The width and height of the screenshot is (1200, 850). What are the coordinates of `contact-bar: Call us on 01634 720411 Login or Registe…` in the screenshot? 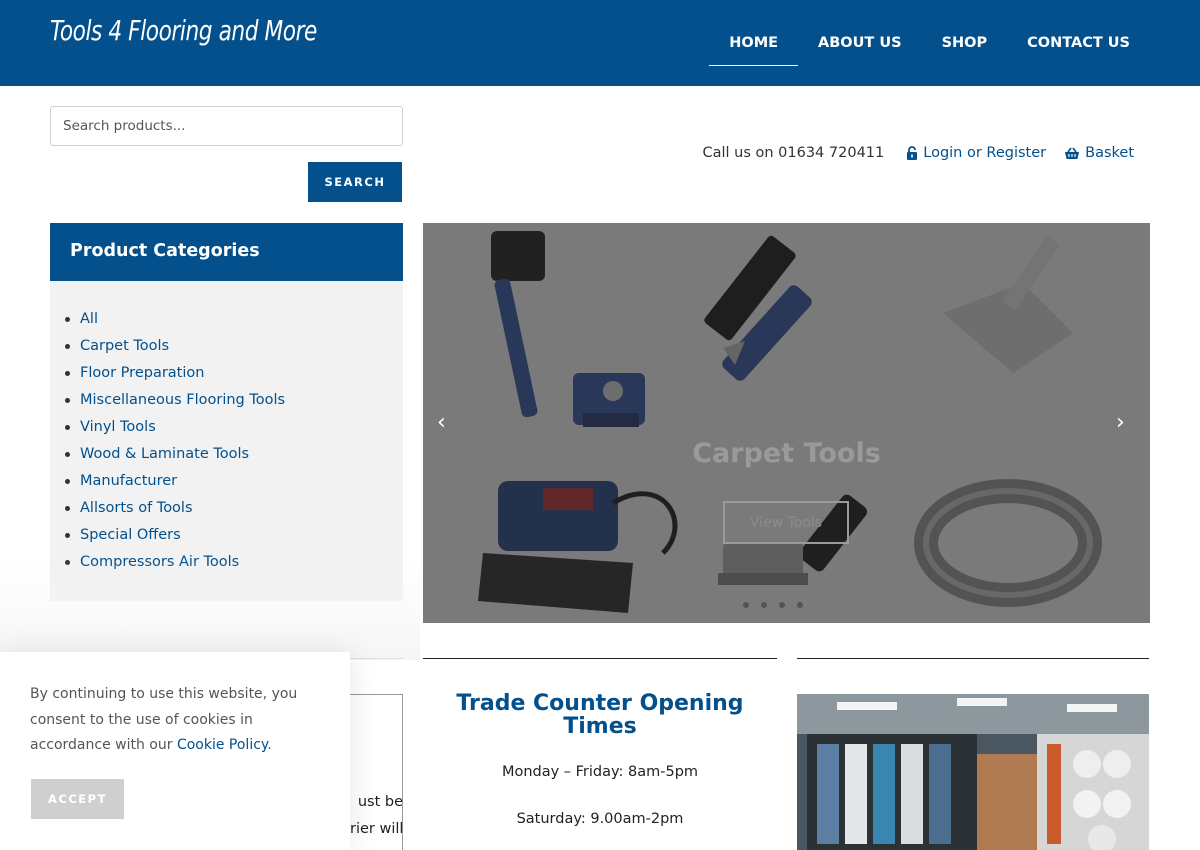 It's located at (918, 153).